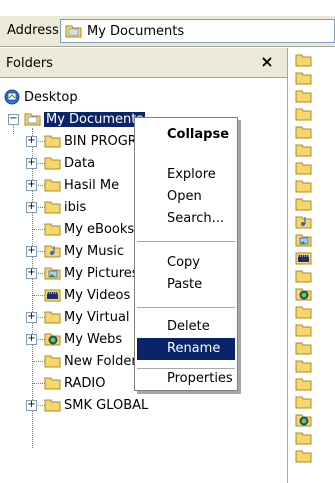  Describe the element at coordinates (186, 285) in the screenshot. I see `menu-item-paste: Paste` at that location.